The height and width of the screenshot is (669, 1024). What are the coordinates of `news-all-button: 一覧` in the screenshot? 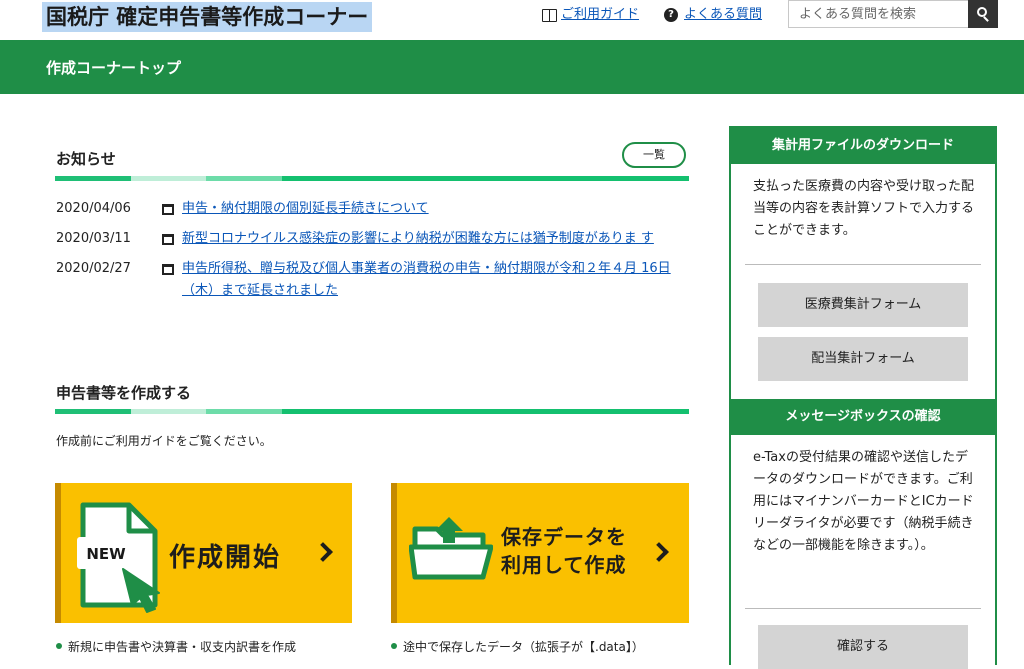 It's located at (654, 155).